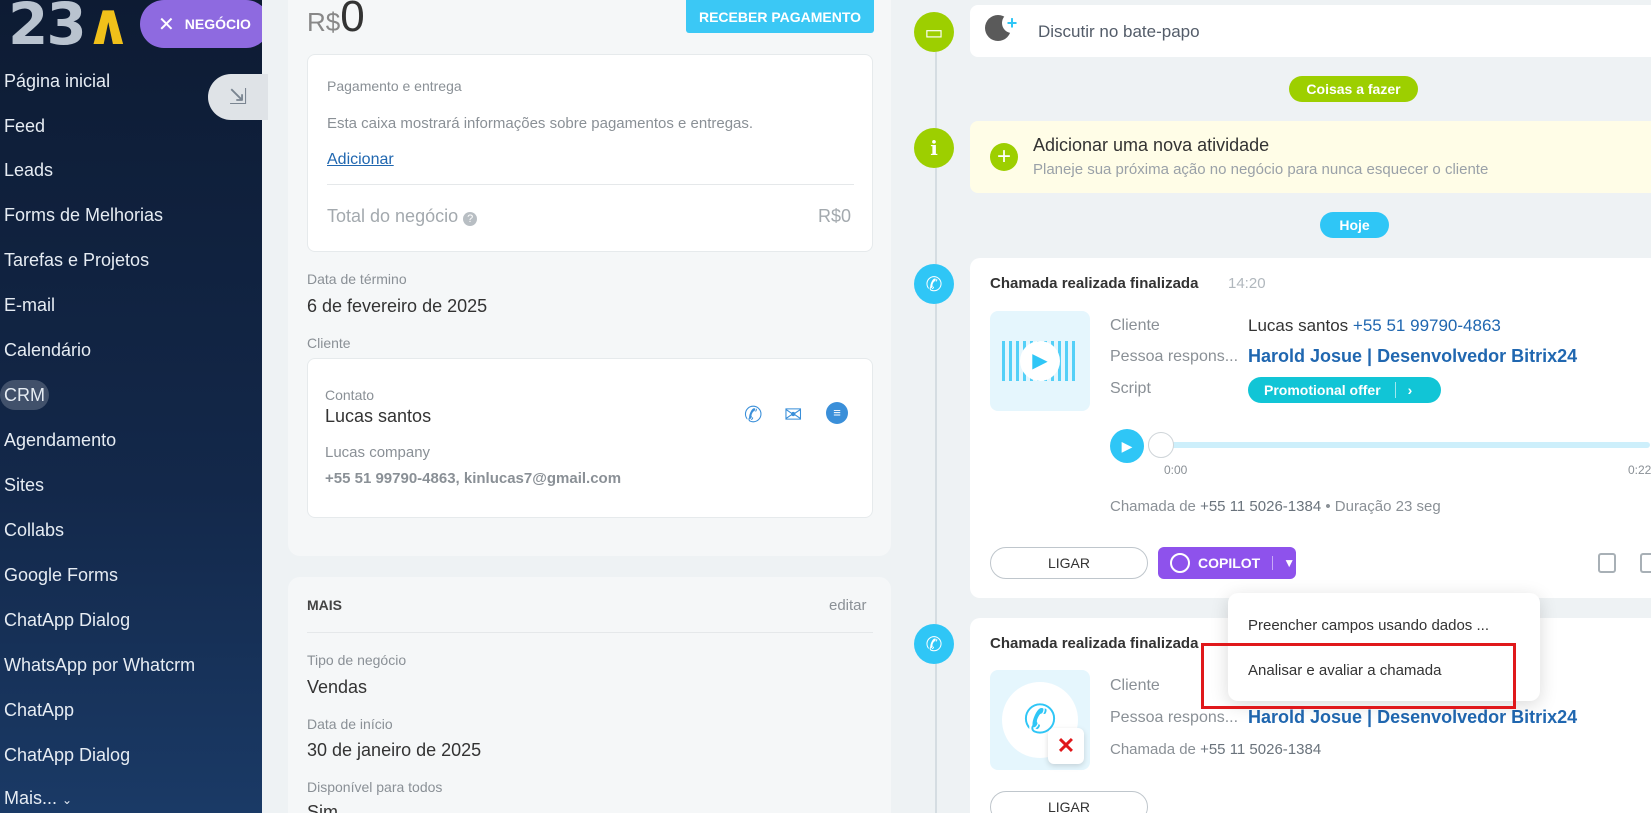 Image resolution: width=1651 pixels, height=813 pixels. What do you see at coordinates (1354, 225) in the screenshot?
I see `today-pill: Hoje` at bounding box center [1354, 225].